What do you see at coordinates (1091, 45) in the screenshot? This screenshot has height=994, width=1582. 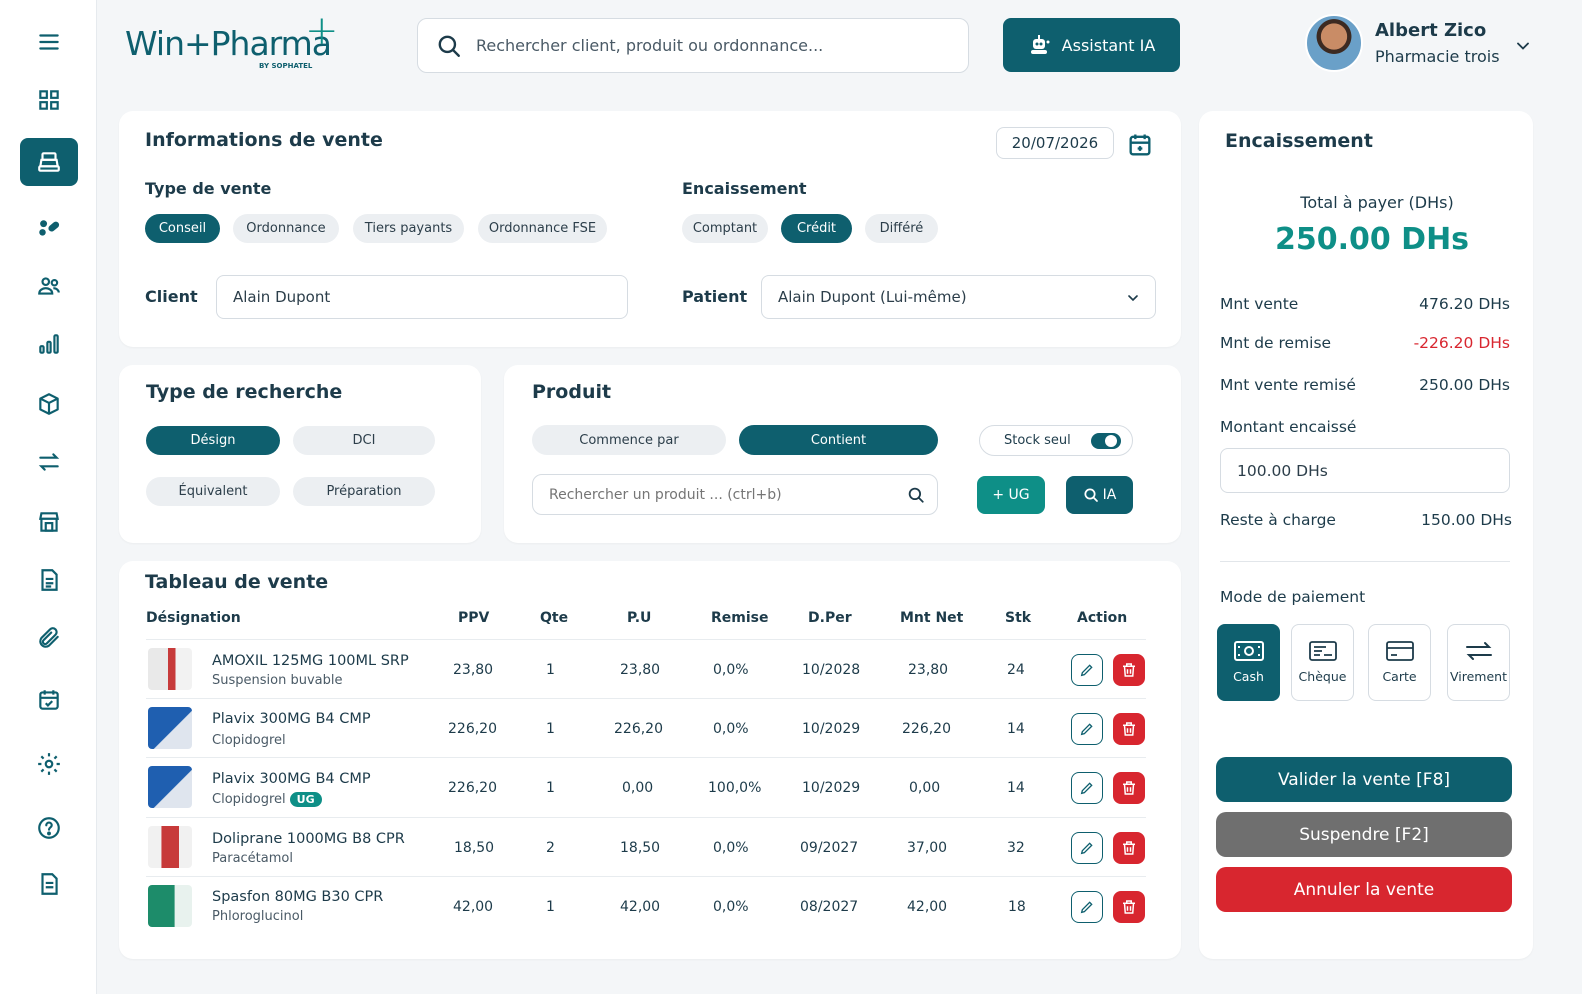 I see `assistant-ia-button: Assistant IA` at bounding box center [1091, 45].